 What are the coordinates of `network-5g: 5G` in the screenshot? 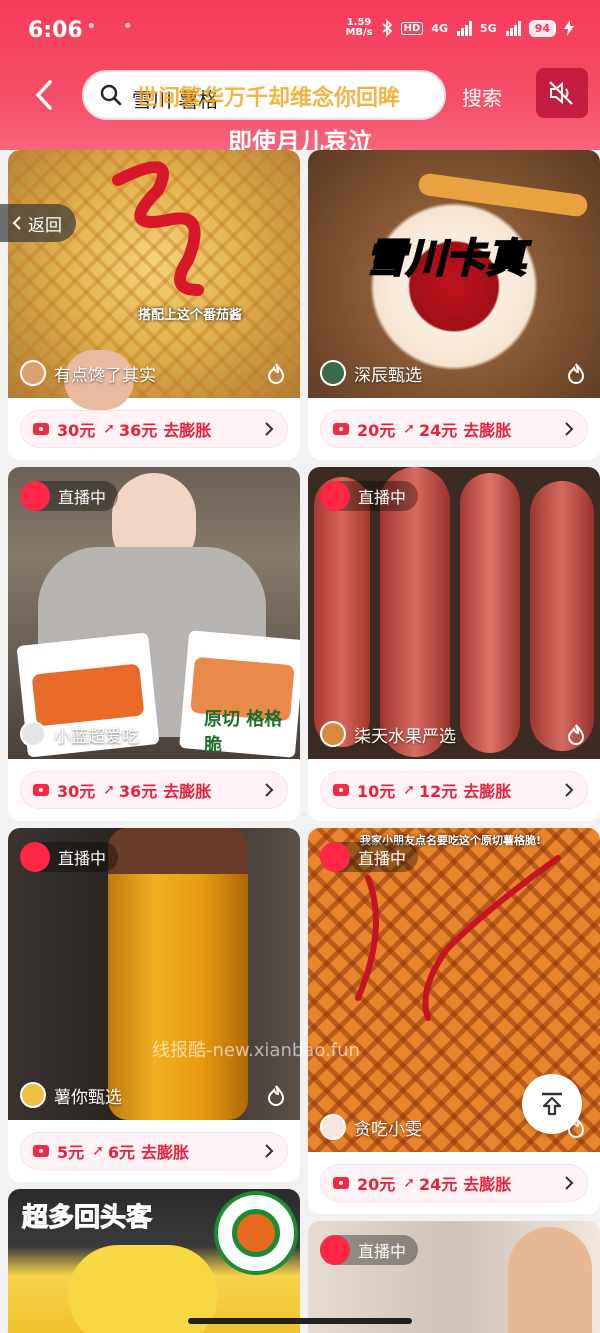 It's located at (488, 28).